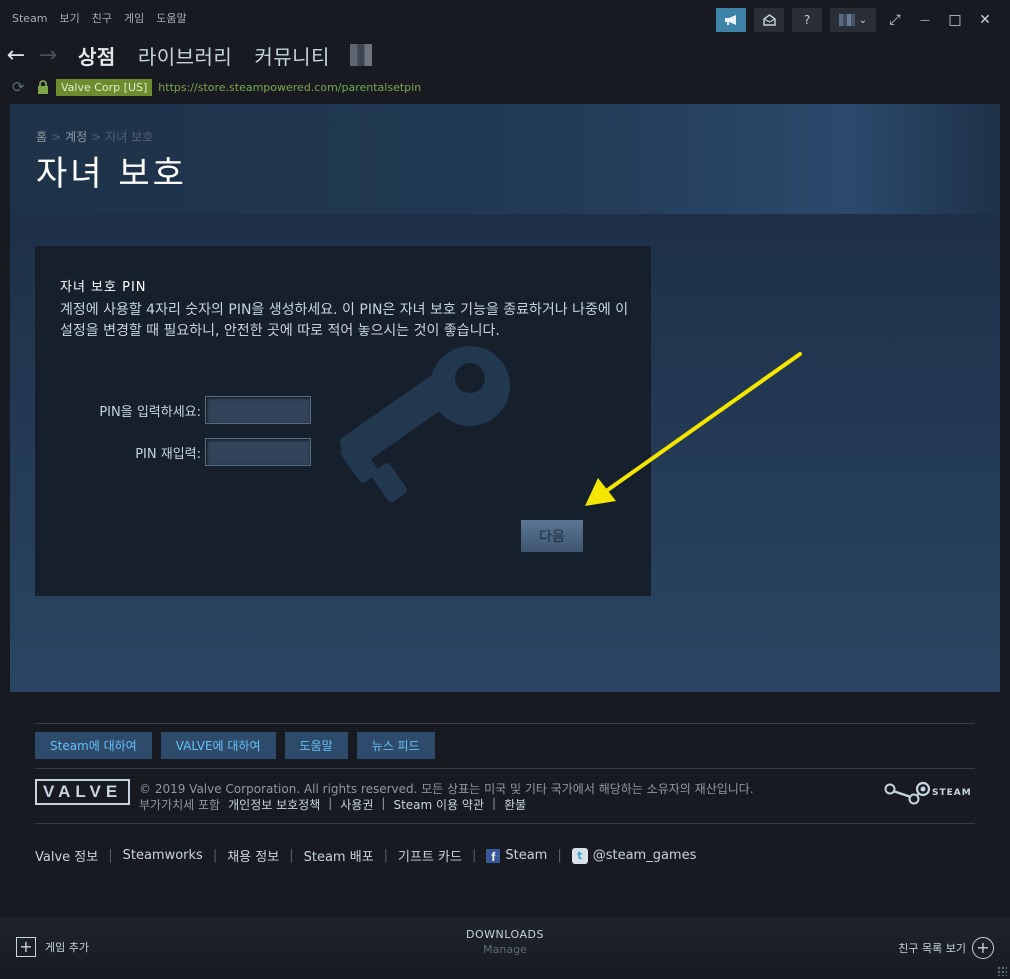  Describe the element at coordinates (97, 55) in the screenshot. I see `tab-store: 상점` at that location.